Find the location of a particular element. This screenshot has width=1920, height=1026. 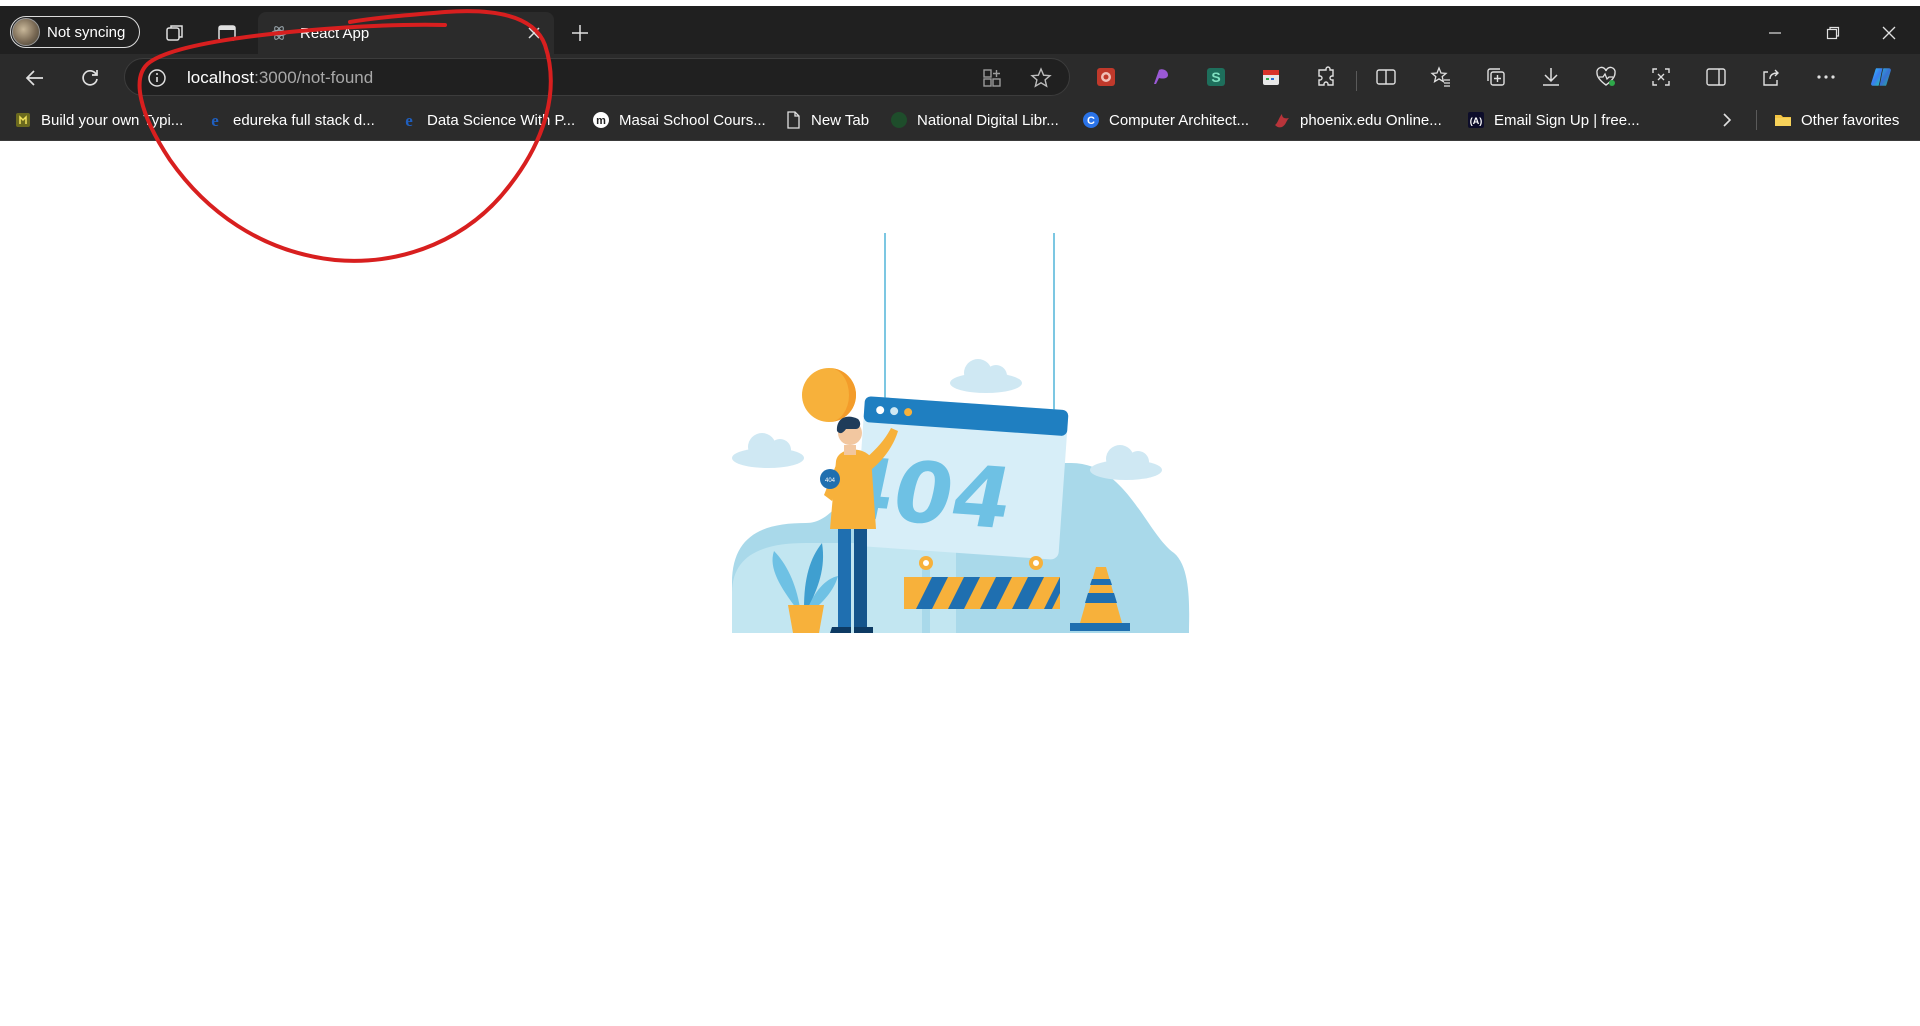

navigation-toolbar: localhost:3000/not-found S is located at coordinates (960, 77).